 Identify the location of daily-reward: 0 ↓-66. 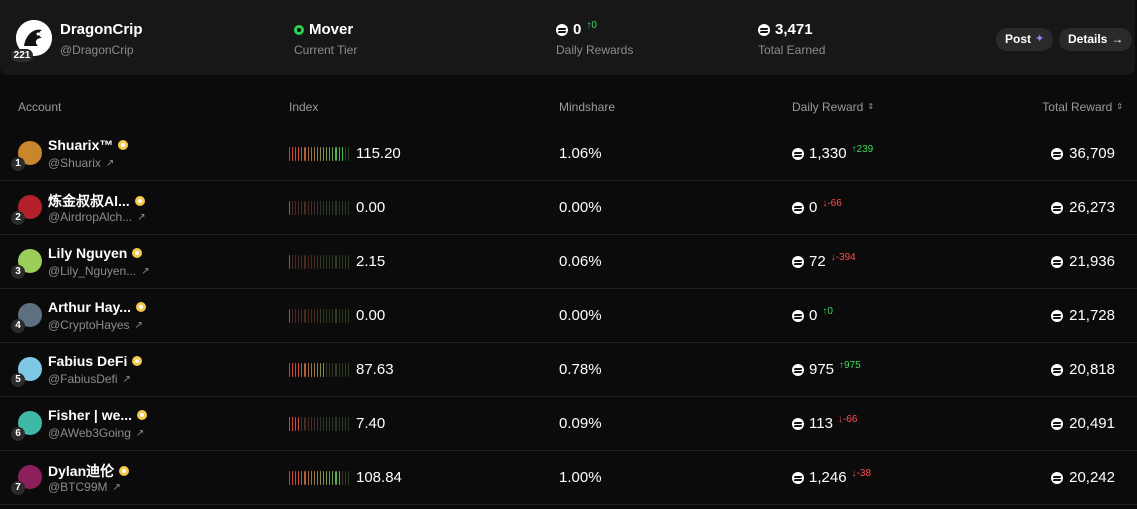
(817, 207).